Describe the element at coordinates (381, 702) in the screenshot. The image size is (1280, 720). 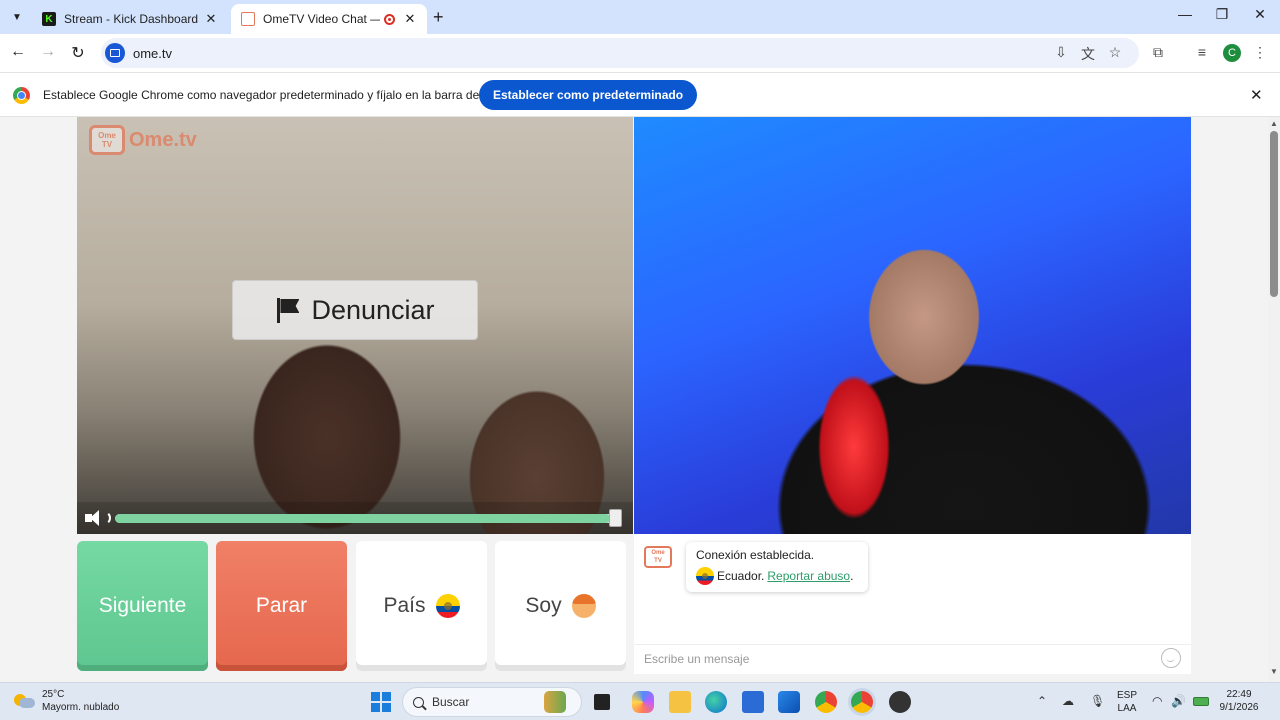
I see `windows-start-icon` at that location.